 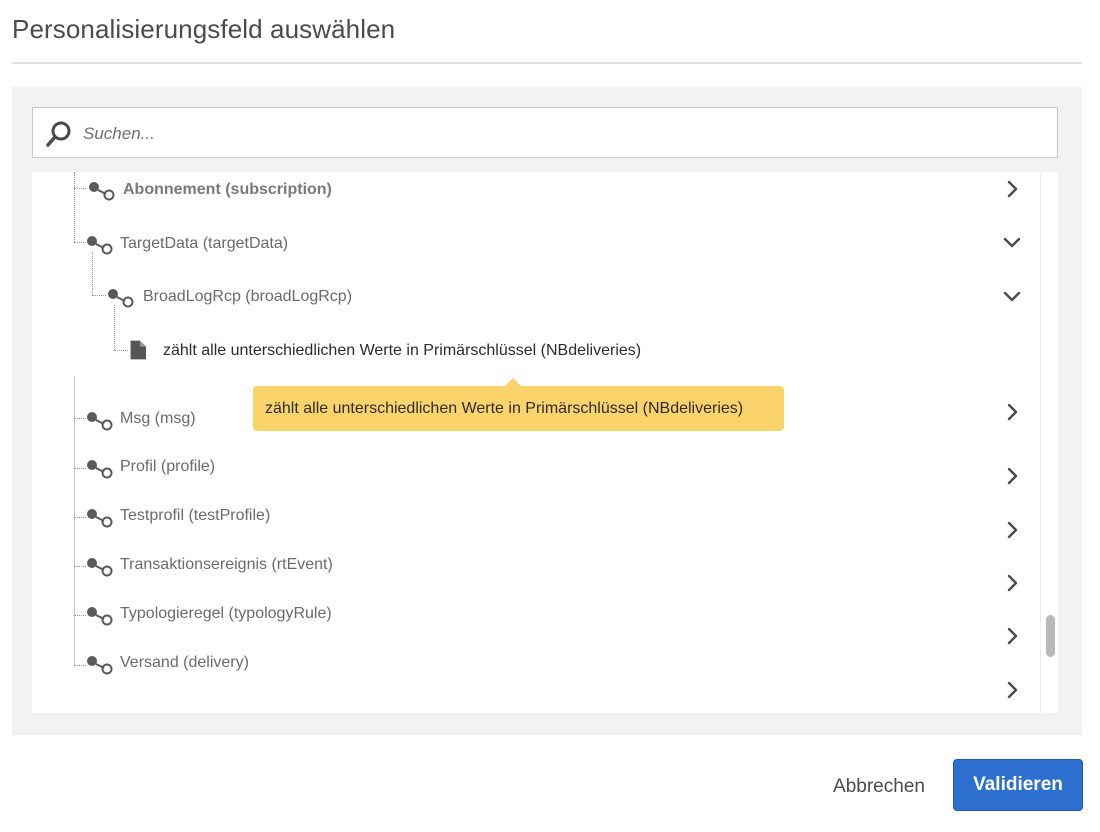 I want to click on tree-scrollbar, so click(x=1049, y=442).